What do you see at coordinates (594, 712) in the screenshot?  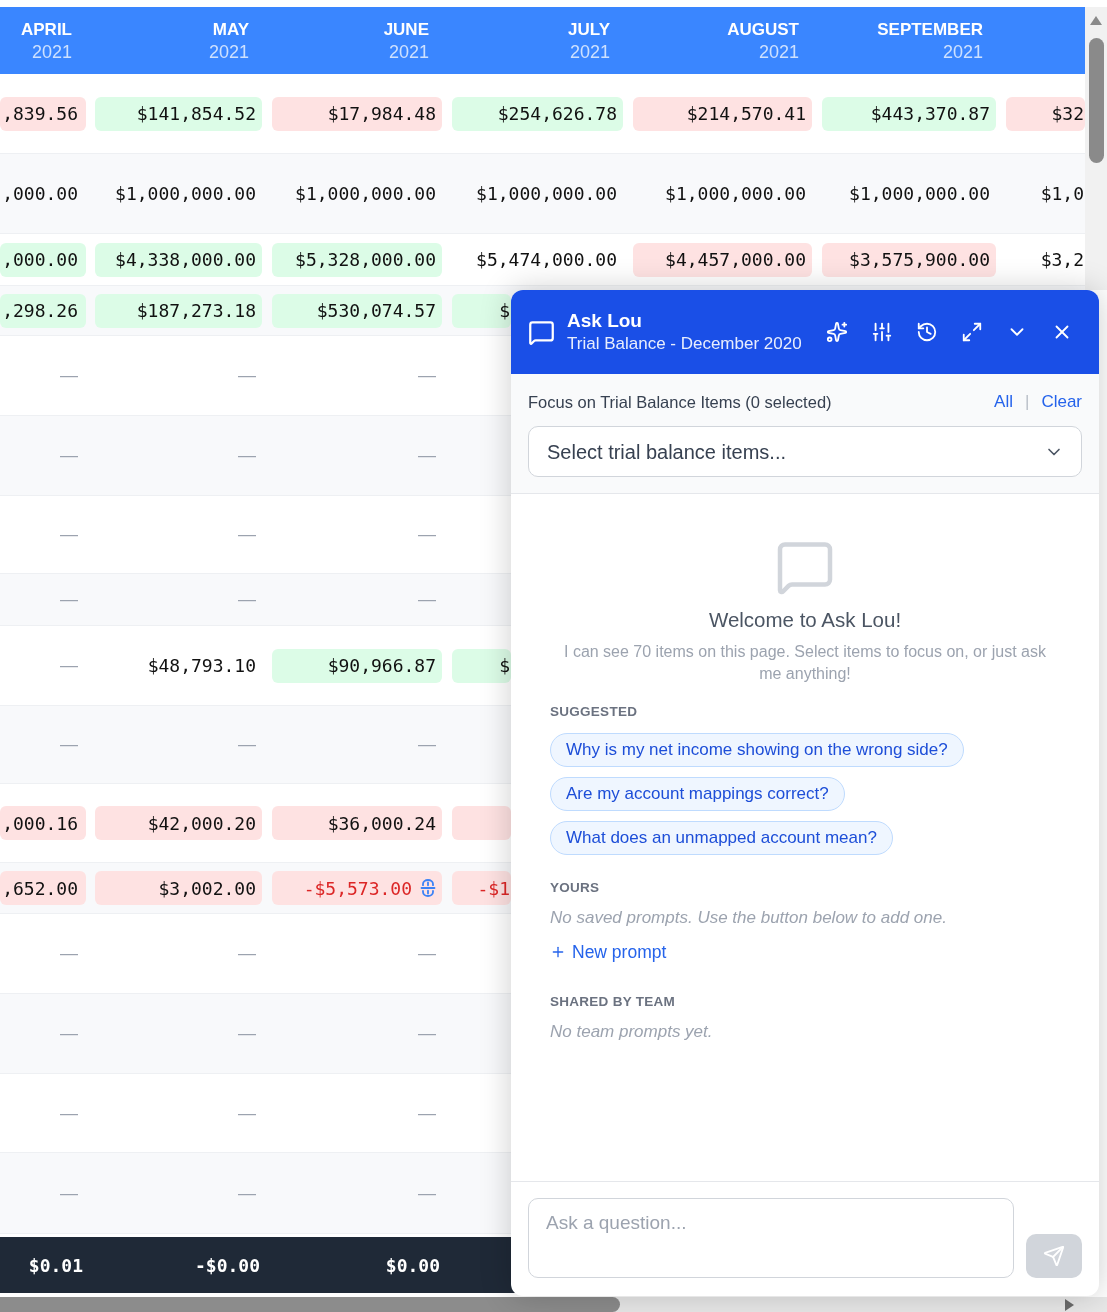 I see `section-heading: SUGGESTED` at bounding box center [594, 712].